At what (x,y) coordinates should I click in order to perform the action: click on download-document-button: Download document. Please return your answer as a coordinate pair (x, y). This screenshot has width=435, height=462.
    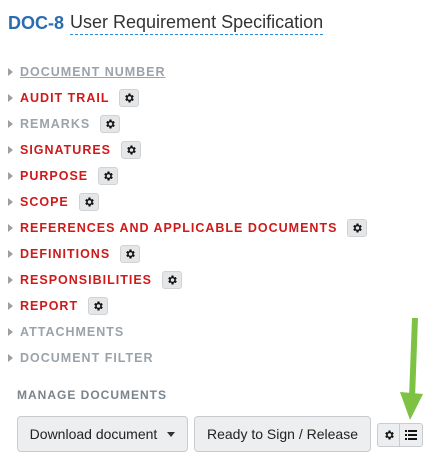
    Looking at the image, I should click on (102, 434).